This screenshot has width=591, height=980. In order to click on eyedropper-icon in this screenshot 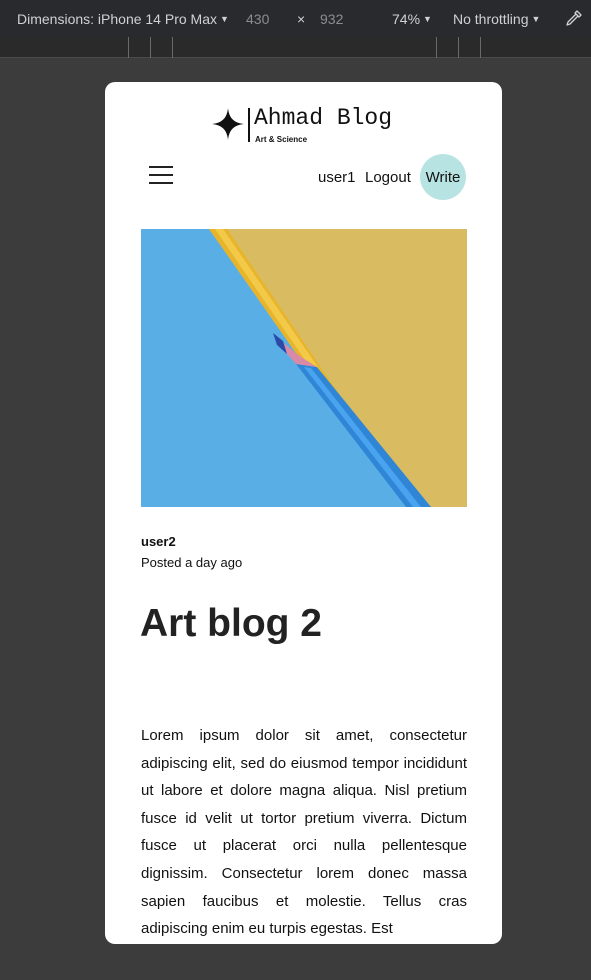, I will do `click(574, 18)`.